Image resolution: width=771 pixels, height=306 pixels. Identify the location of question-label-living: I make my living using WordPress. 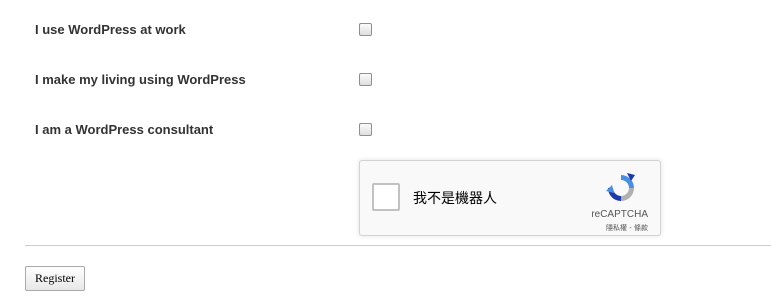
(140, 79).